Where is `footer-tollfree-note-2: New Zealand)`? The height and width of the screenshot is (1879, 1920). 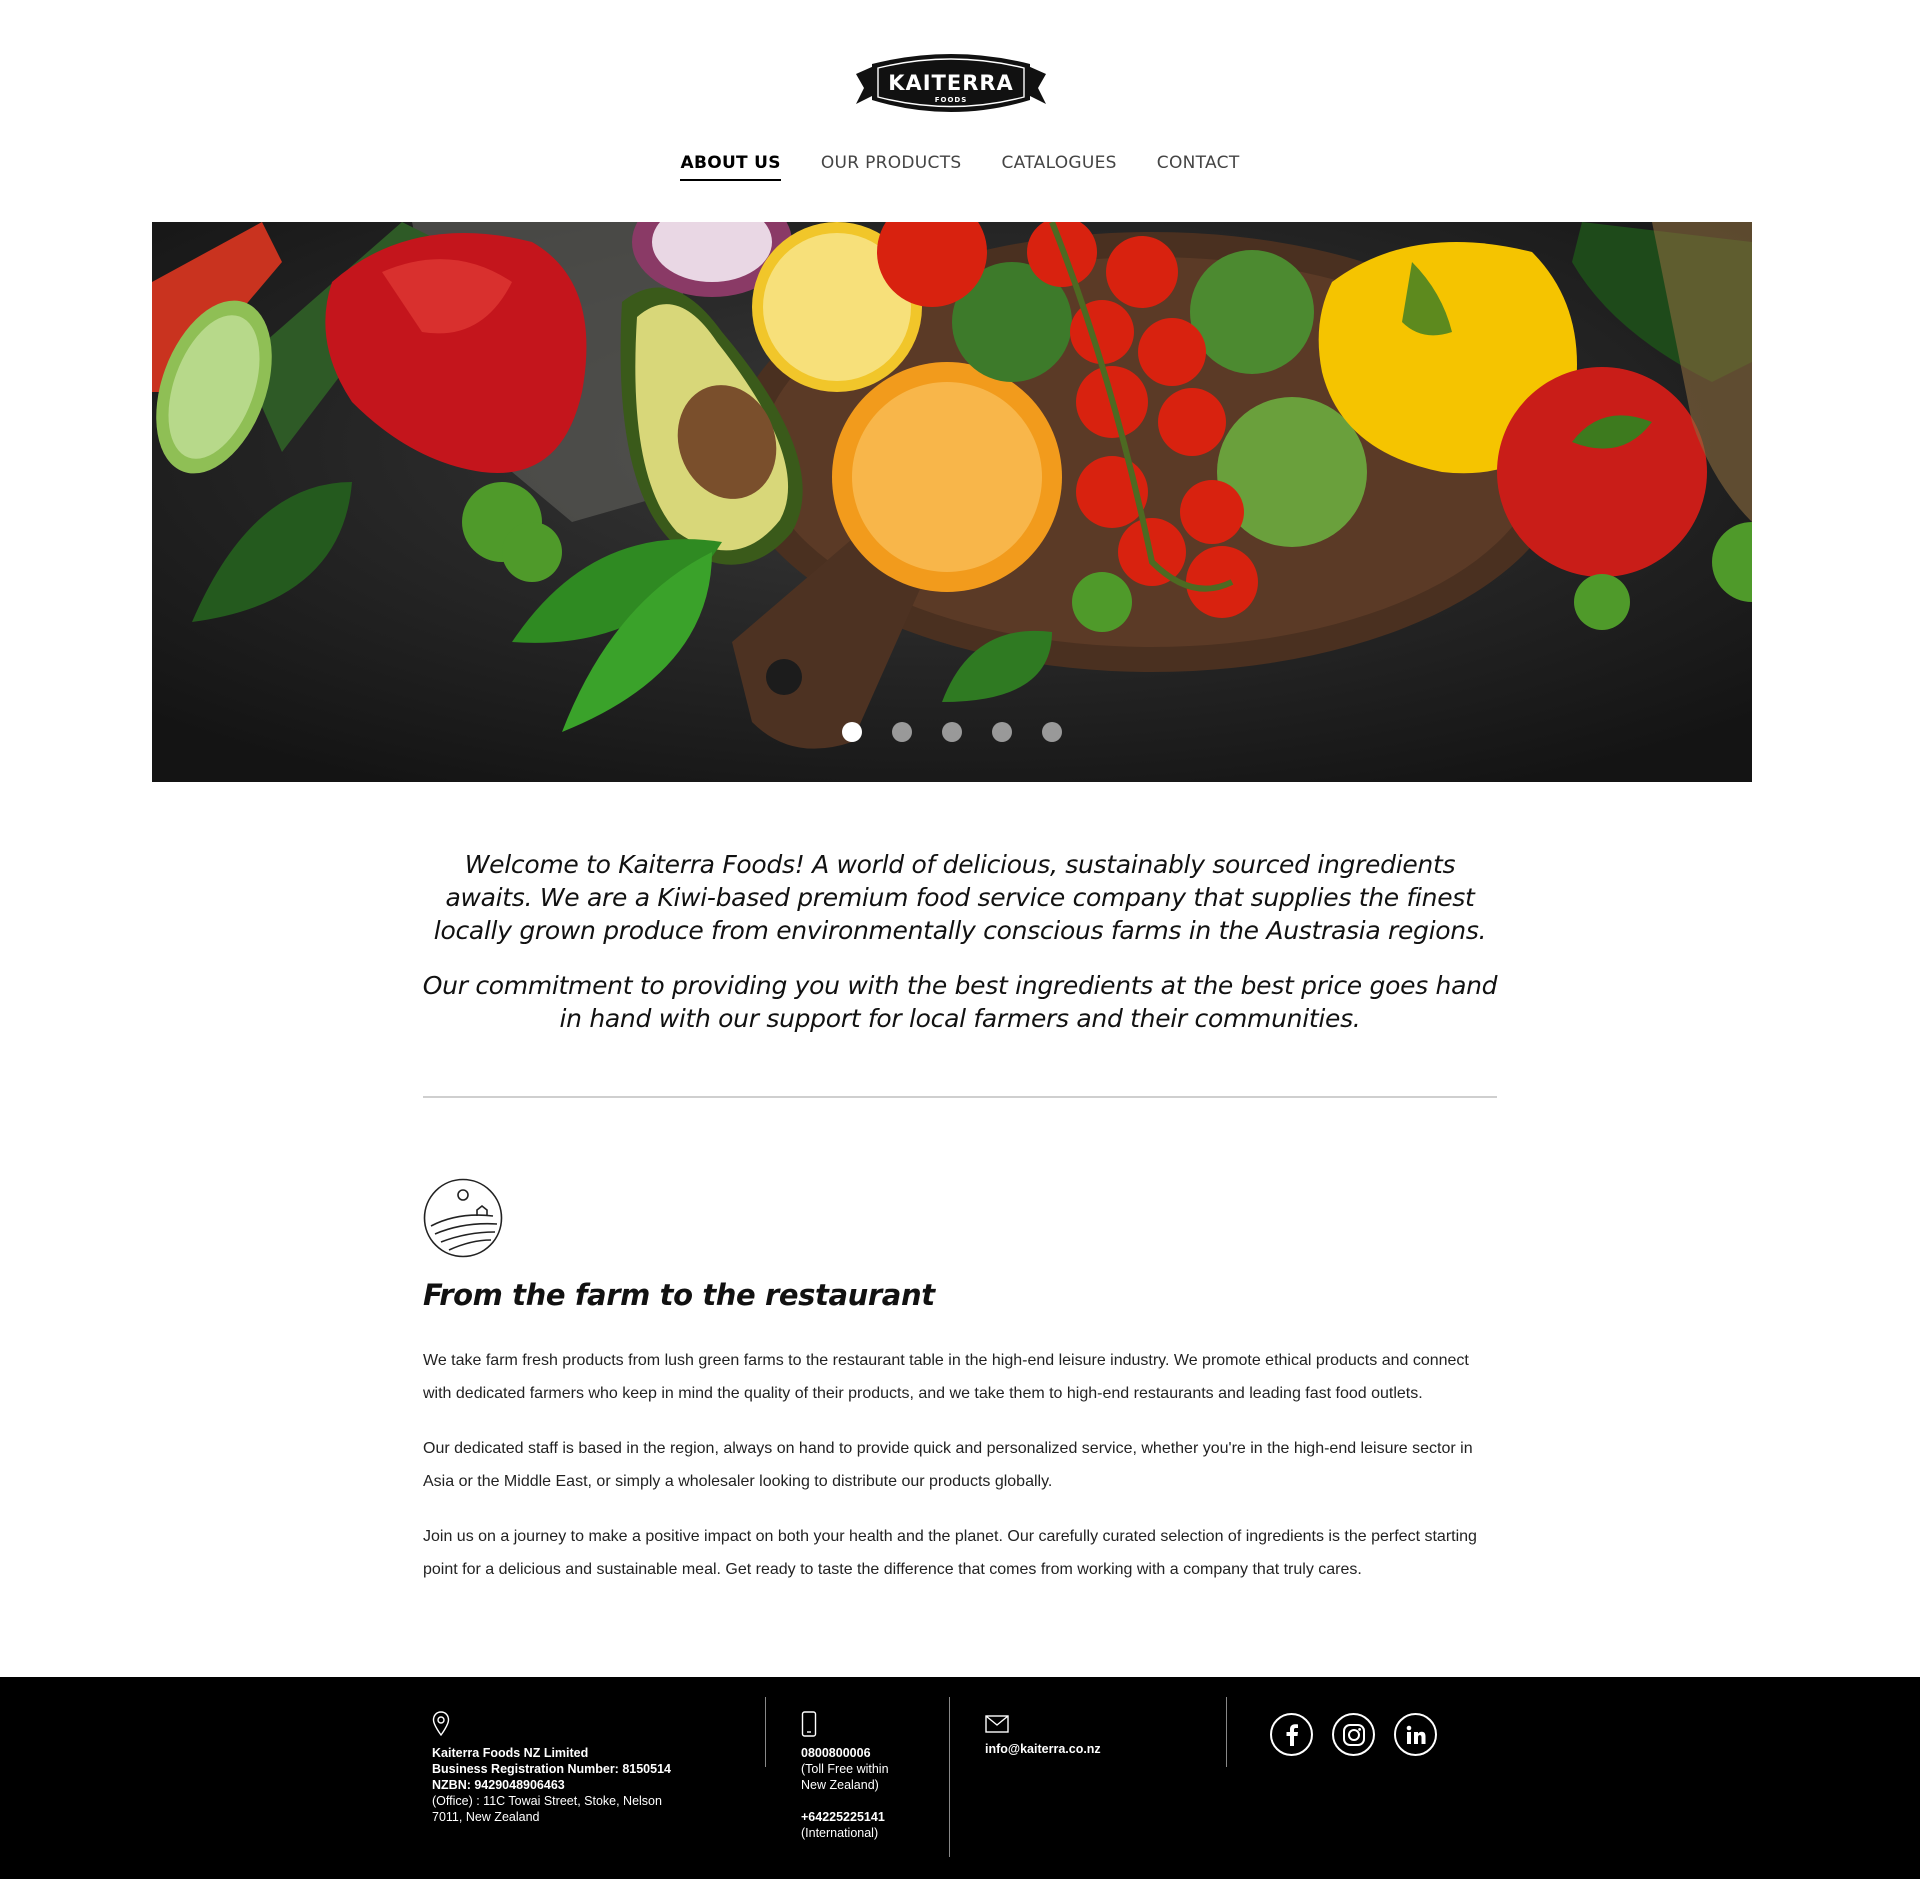 footer-tollfree-note-2: New Zealand) is located at coordinates (840, 1785).